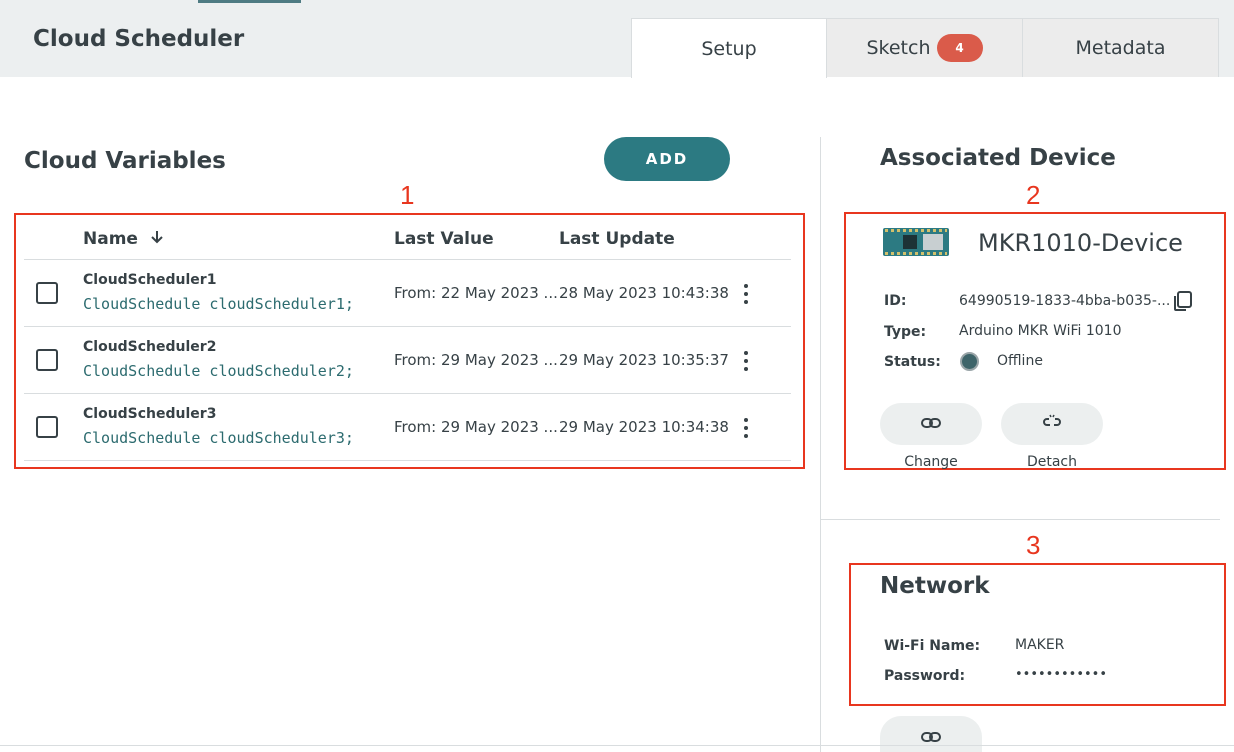 This screenshot has height=752, width=1234. What do you see at coordinates (139, 39) in the screenshot?
I see `page-title: Cloud Scheduler` at bounding box center [139, 39].